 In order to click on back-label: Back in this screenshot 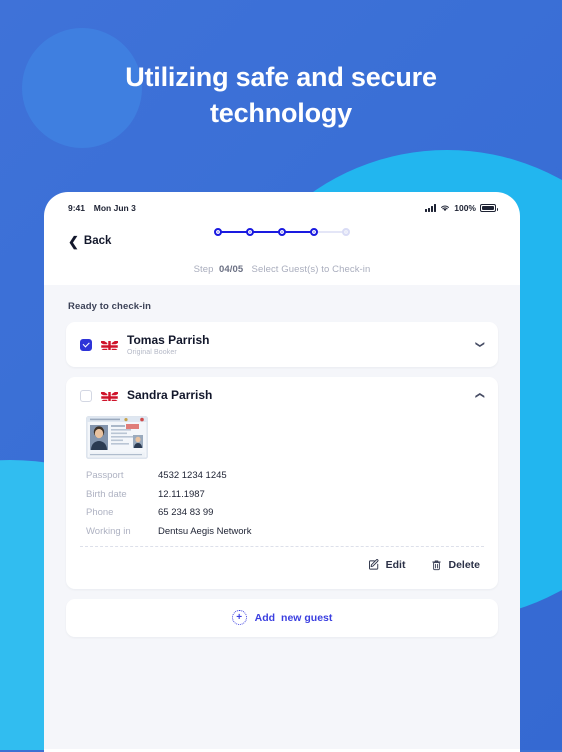, I will do `click(97, 241)`.